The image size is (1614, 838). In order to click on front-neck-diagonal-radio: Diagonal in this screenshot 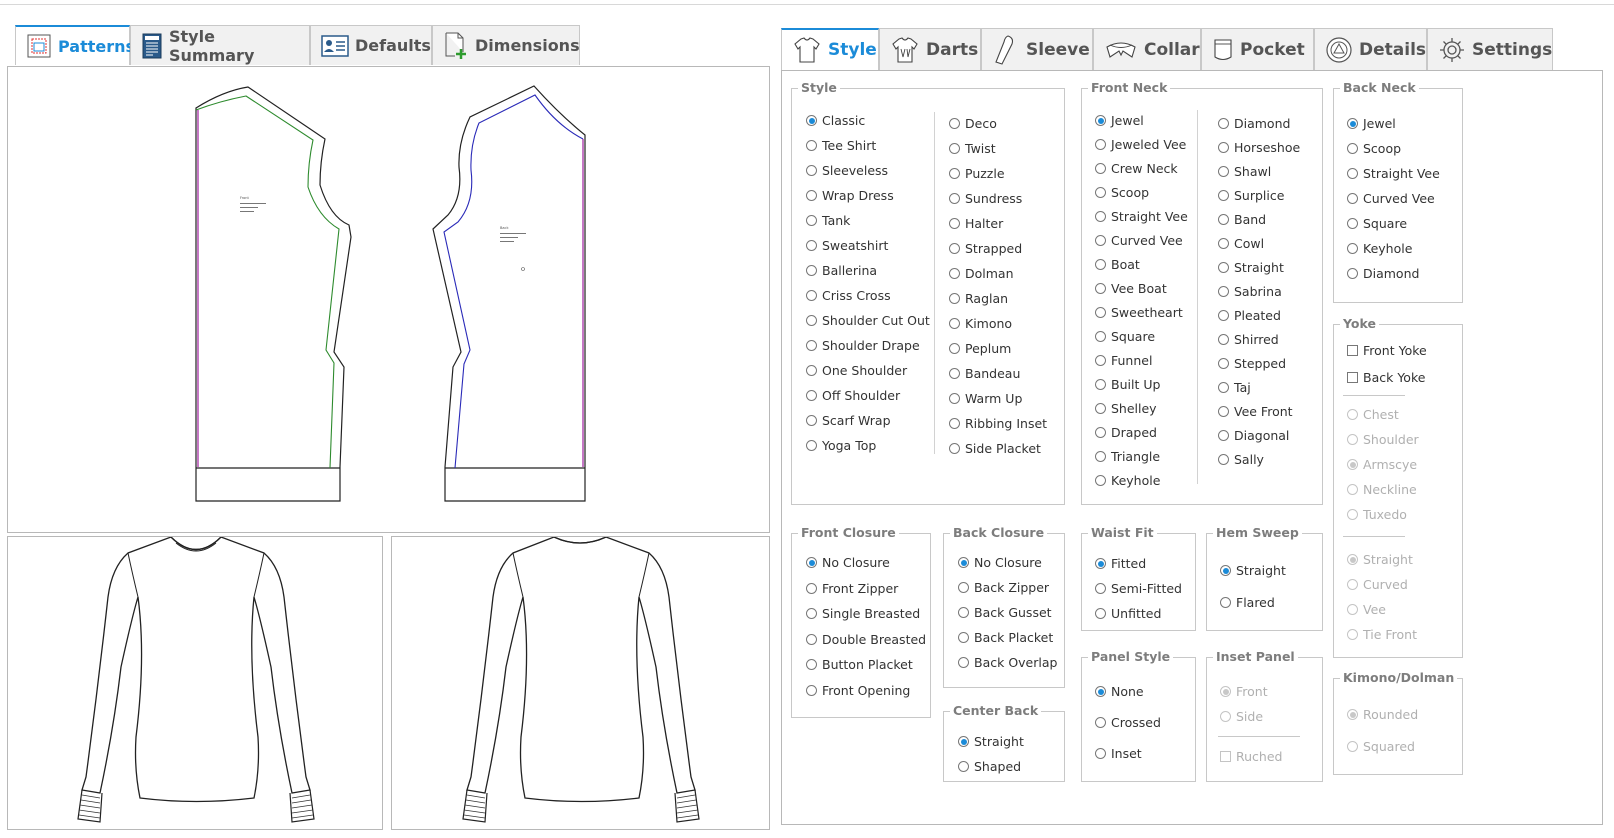, I will do `click(1253, 435)`.